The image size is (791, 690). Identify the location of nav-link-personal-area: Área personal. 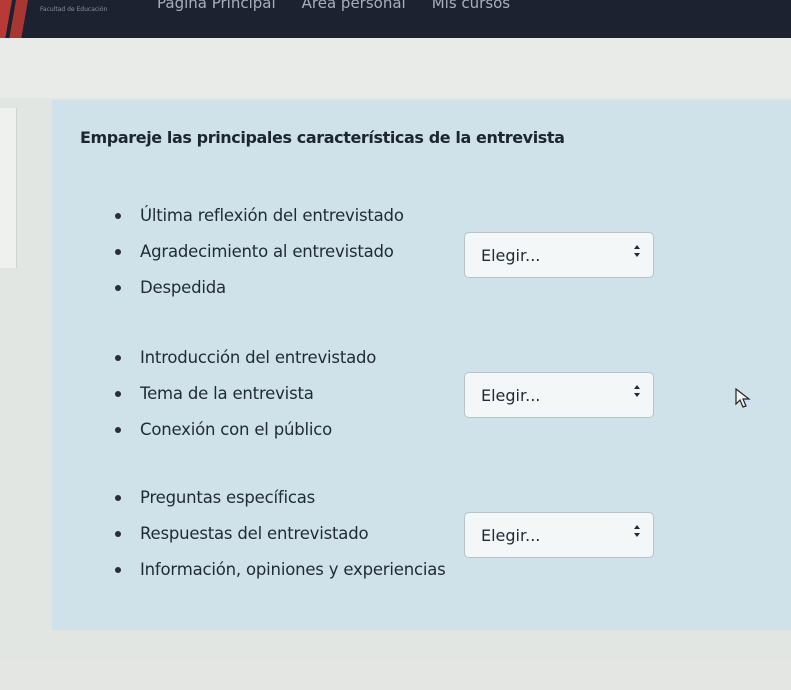
(354, 6).